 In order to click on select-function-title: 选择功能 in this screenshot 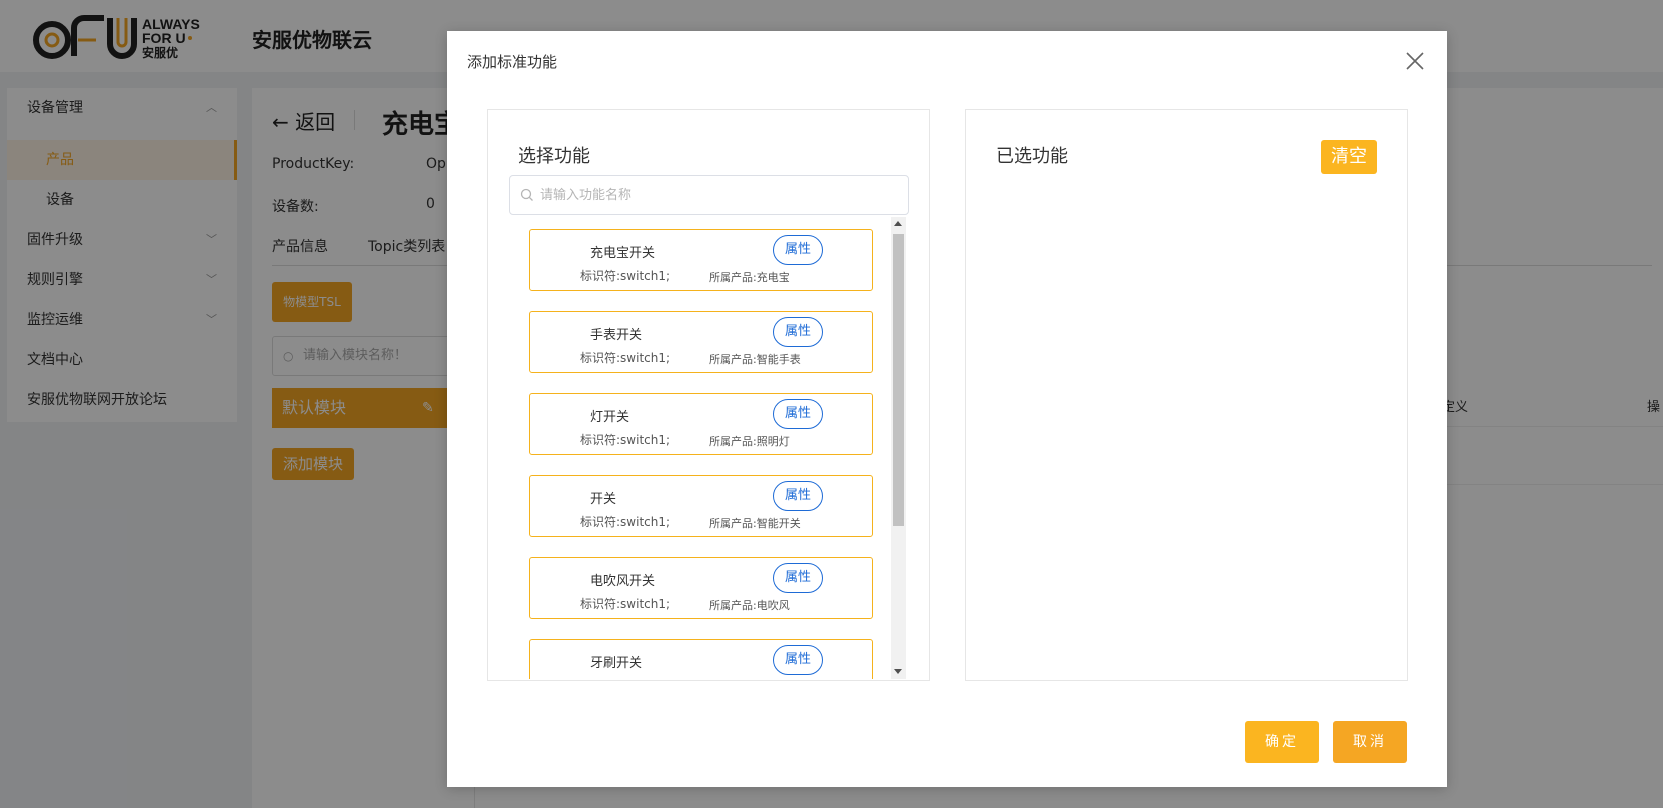, I will do `click(554, 156)`.